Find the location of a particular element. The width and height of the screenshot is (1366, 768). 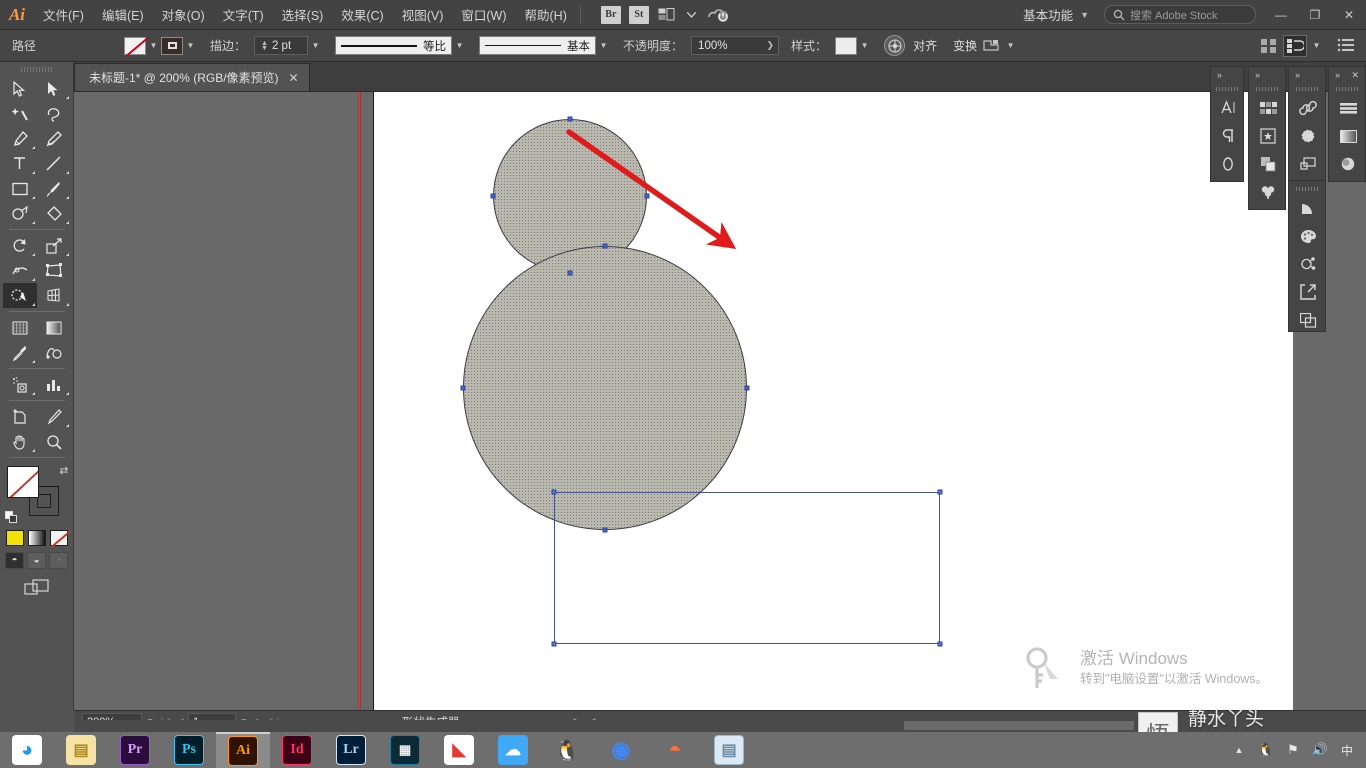

lasso-tool is located at coordinates (54, 113).